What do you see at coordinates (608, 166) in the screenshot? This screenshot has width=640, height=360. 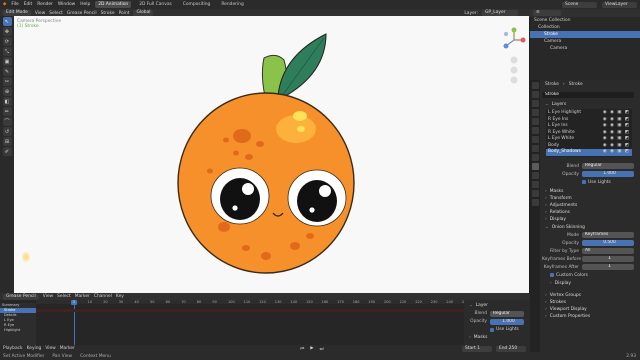 I see `blend-dropdown: Regular` at bounding box center [608, 166].